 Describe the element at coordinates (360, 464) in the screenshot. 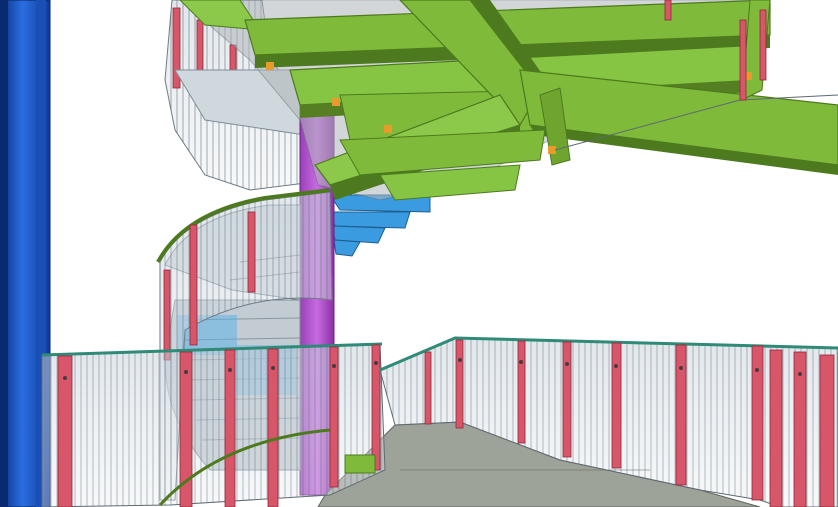

I see `pillar-base-plate` at that location.